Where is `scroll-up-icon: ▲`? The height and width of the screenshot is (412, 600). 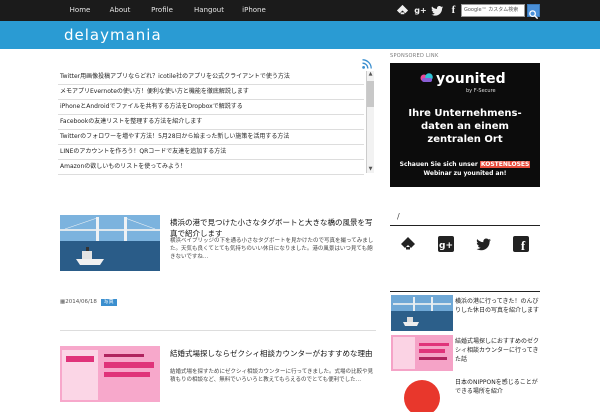 scroll-up-icon: ▲ is located at coordinates (370, 74).